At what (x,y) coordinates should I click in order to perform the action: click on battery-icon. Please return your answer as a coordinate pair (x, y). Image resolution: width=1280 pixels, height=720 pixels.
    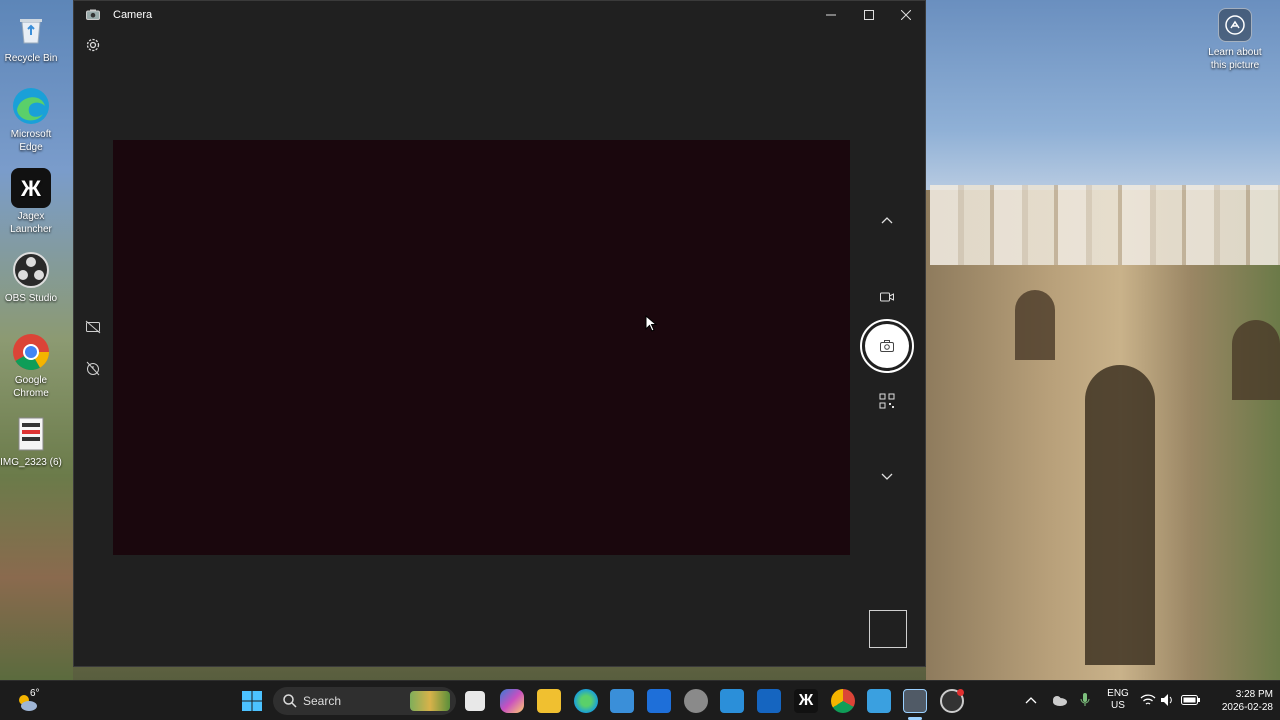
    Looking at the image, I should click on (1191, 700).